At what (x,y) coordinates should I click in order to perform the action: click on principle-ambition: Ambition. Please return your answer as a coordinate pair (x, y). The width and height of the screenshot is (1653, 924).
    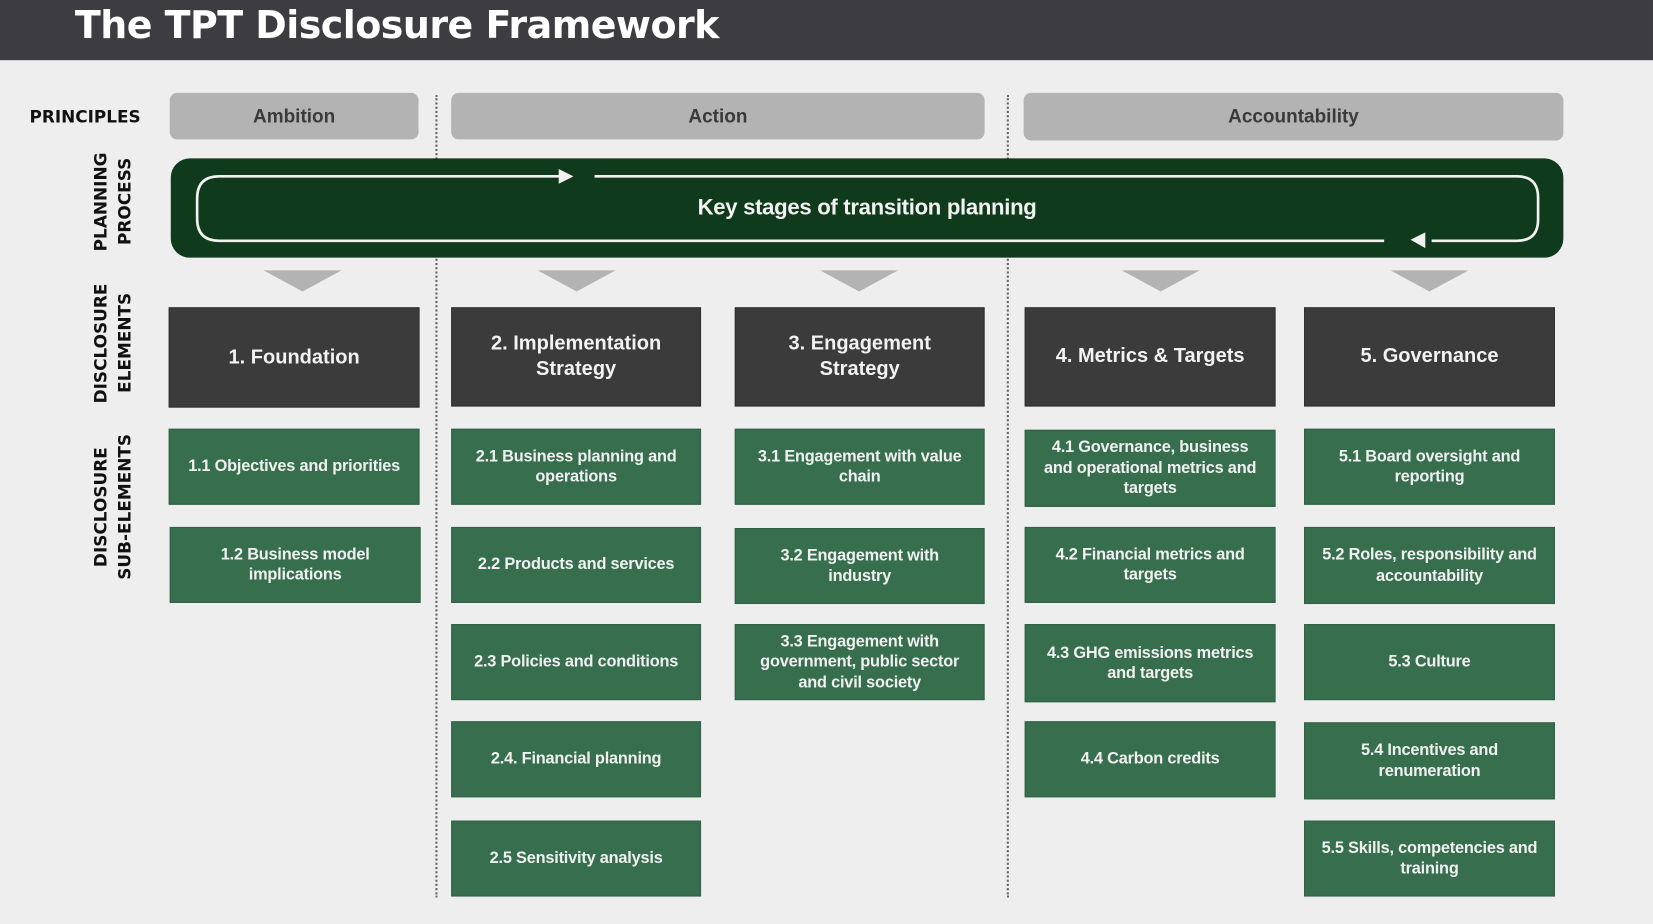
    Looking at the image, I should click on (294, 116).